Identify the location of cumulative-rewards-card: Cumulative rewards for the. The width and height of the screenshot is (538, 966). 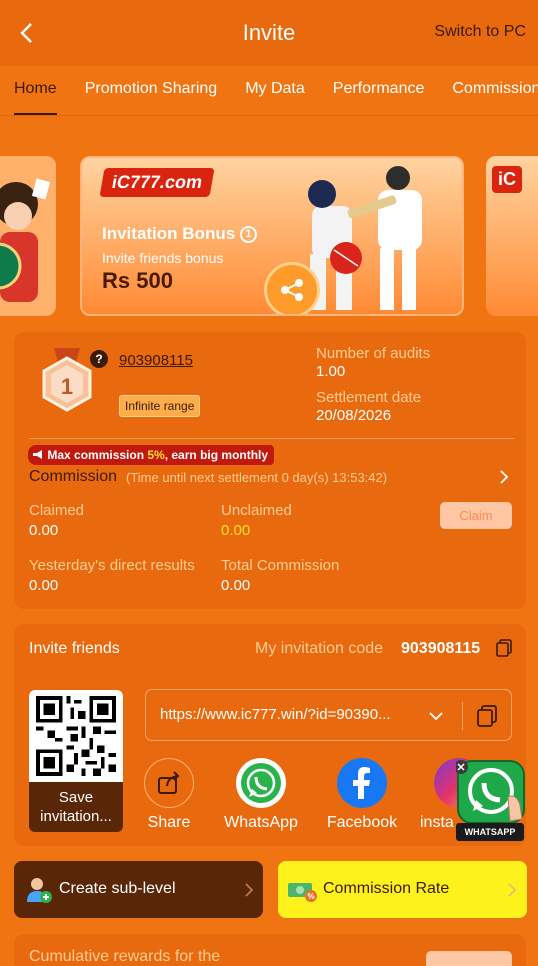
(270, 950).